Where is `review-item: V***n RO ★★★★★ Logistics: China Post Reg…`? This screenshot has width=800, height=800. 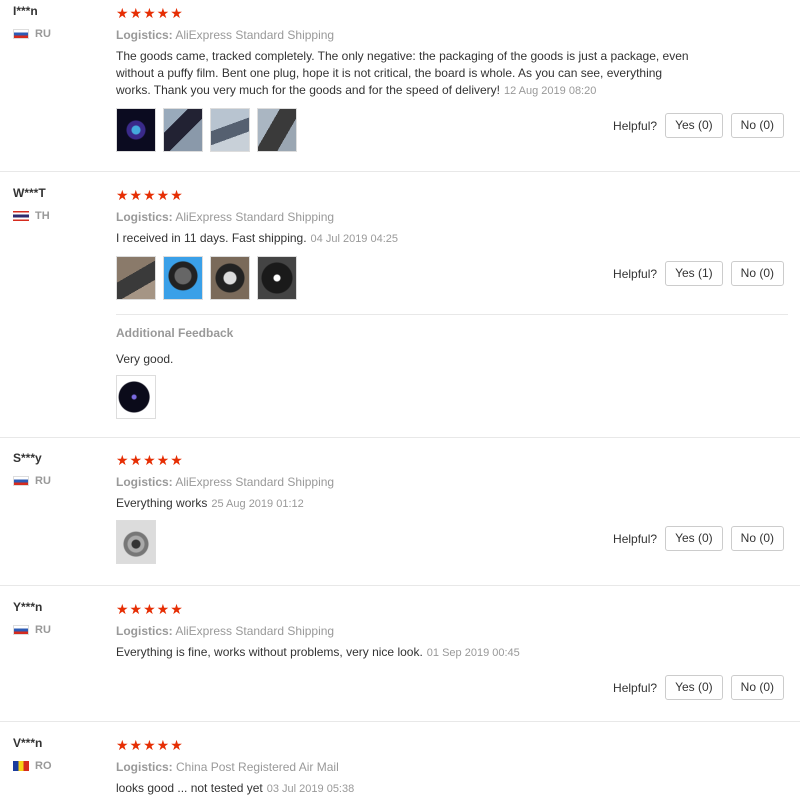 review-item: V***n RO ★★★★★ Logistics: China Post Reg… is located at coordinates (400, 767).